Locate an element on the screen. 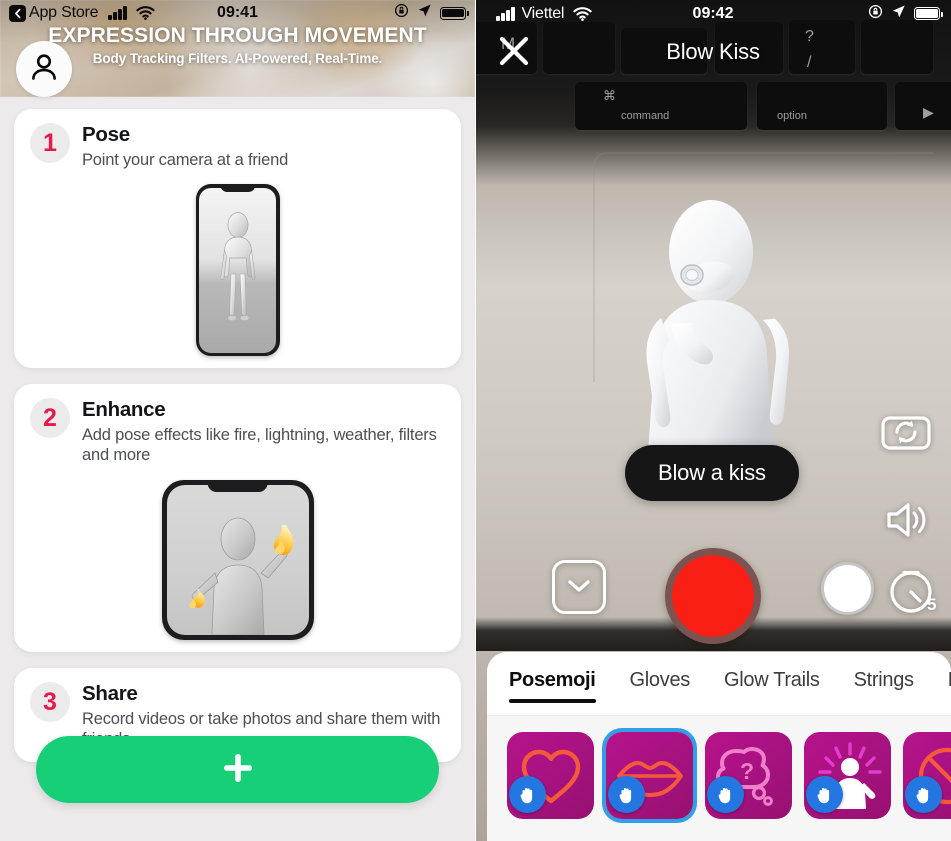  profile-avatar-button is located at coordinates (44, 69).